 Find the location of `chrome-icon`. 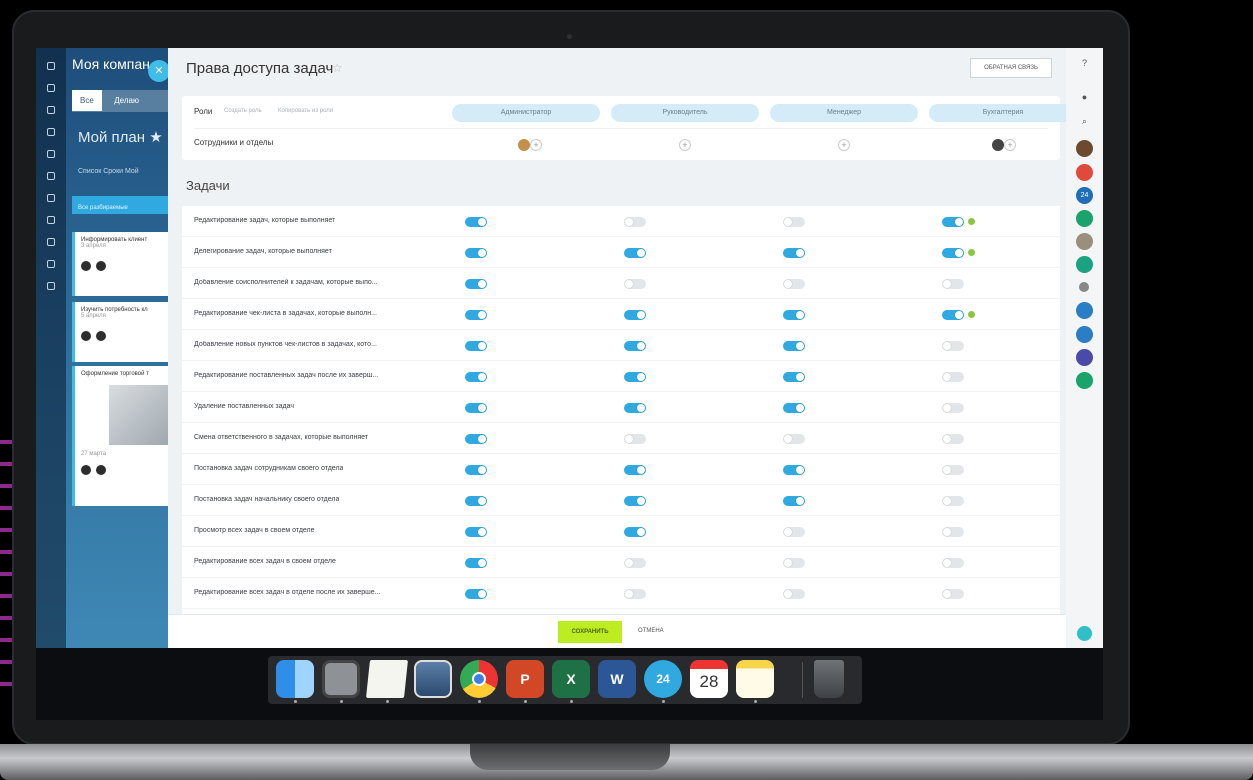

chrome-icon is located at coordinates (479, 679).